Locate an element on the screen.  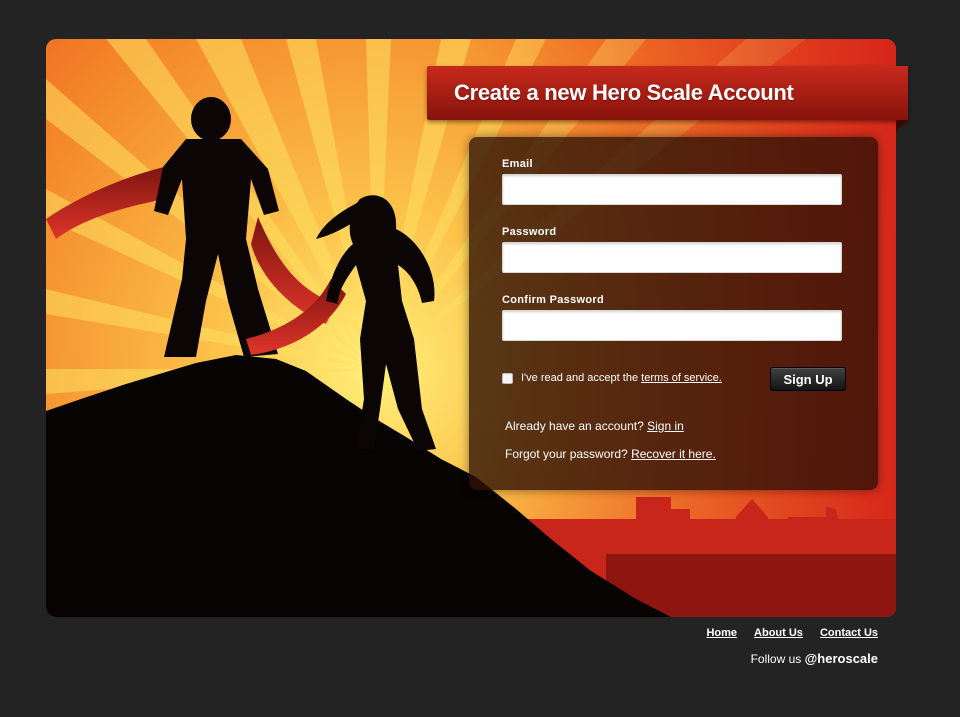
footer-nav: Home About Us Contact Us is located at coordinates (792, 633).